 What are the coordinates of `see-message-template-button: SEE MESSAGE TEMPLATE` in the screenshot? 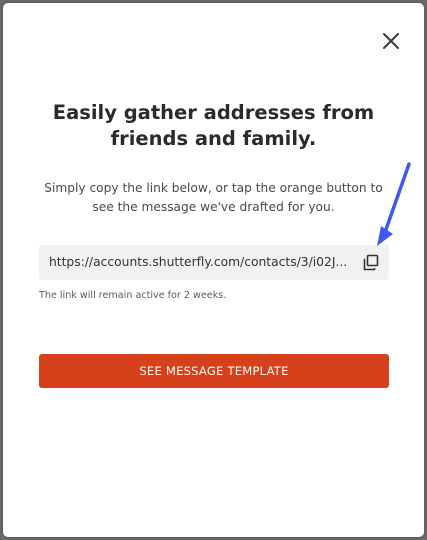 It's located at (214, 371).